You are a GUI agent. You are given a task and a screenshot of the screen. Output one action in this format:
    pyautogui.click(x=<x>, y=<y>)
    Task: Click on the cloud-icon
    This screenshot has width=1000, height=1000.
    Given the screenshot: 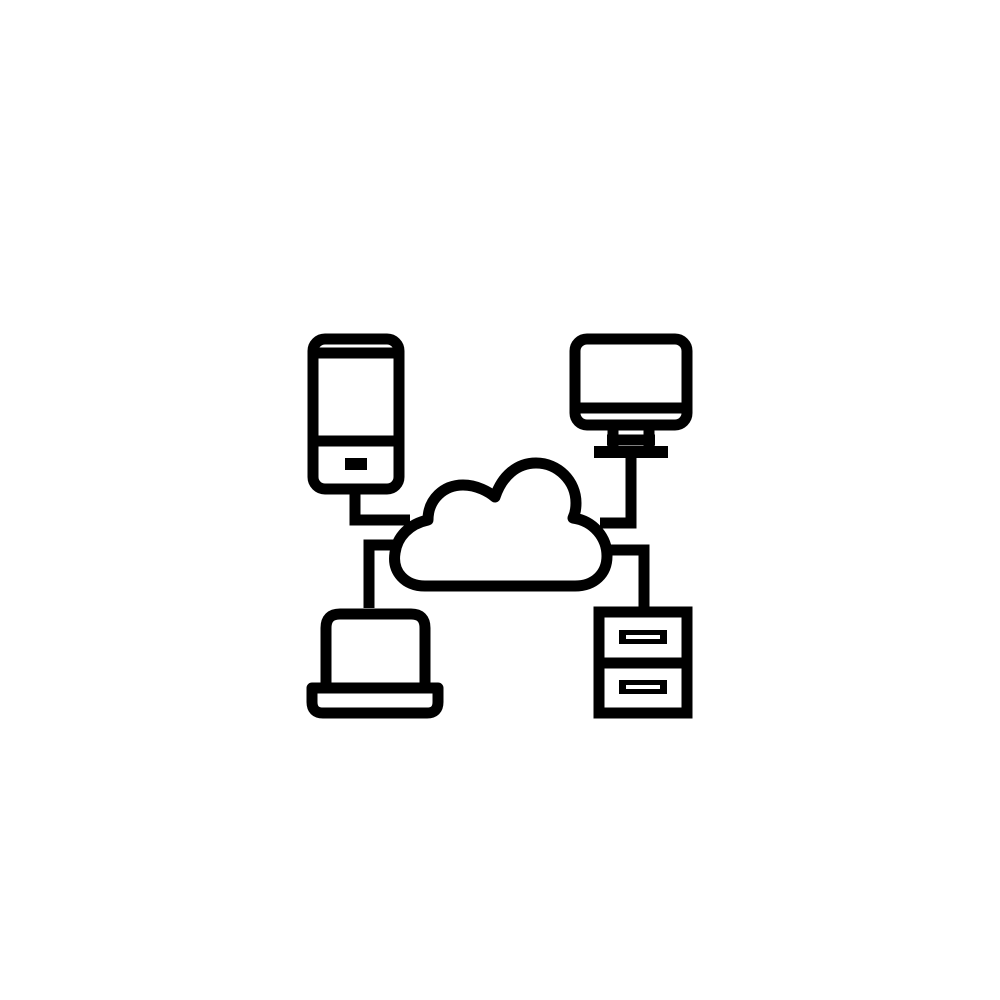 What is the action you would take?
    pyautogui.click(x=501, y=524)
    